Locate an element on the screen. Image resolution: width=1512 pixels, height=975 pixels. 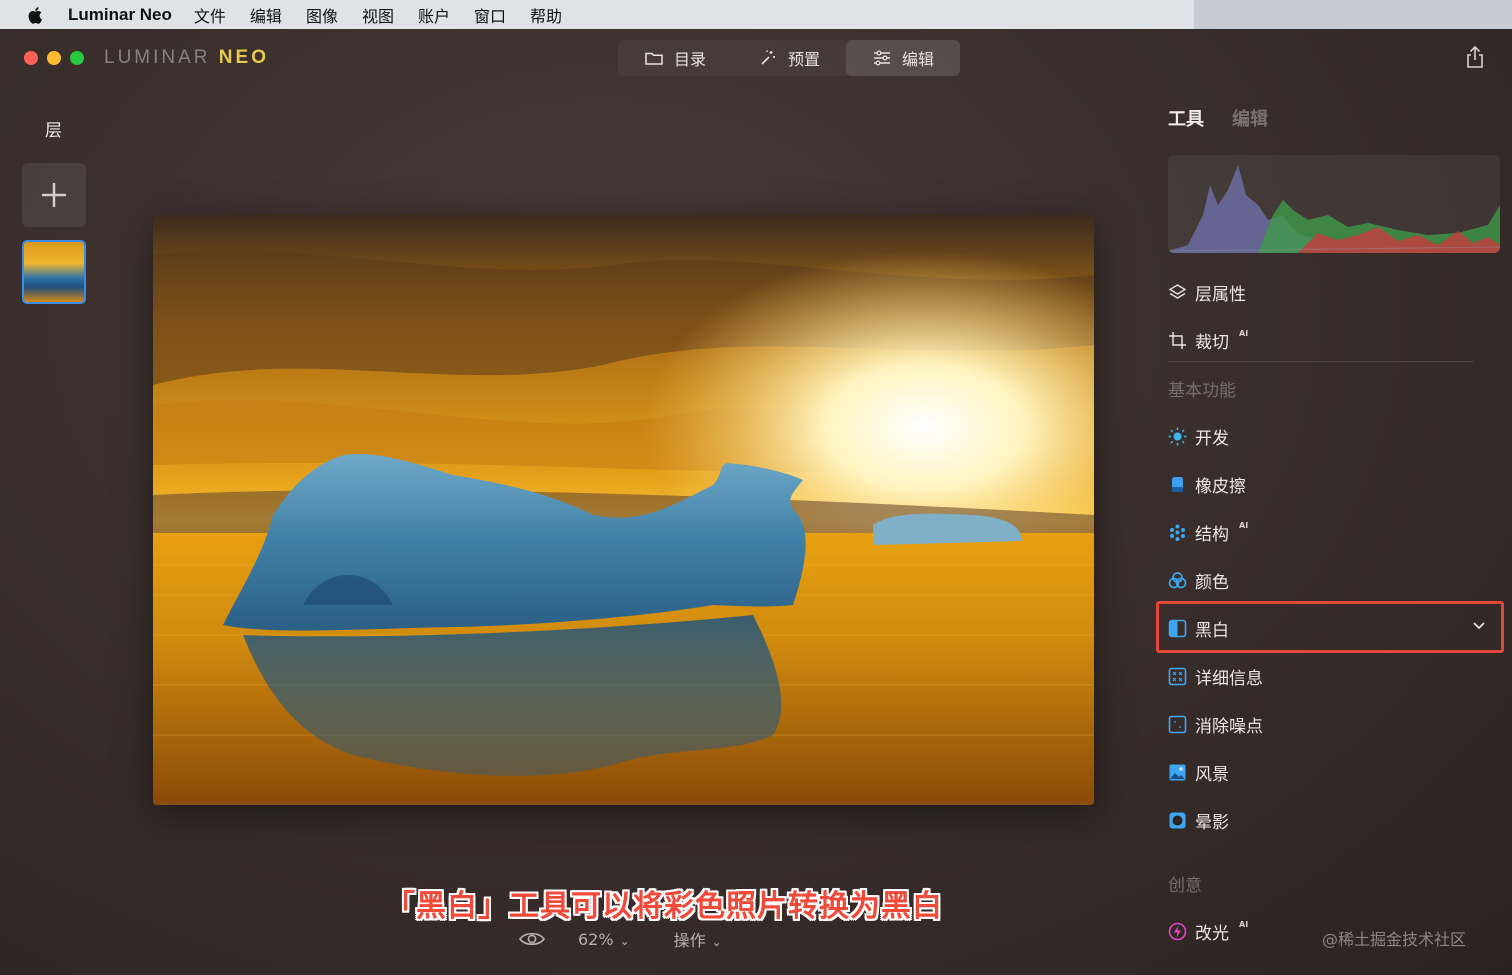
tool-vignette-label: 晕影 is located at coordinates (1212, 823).